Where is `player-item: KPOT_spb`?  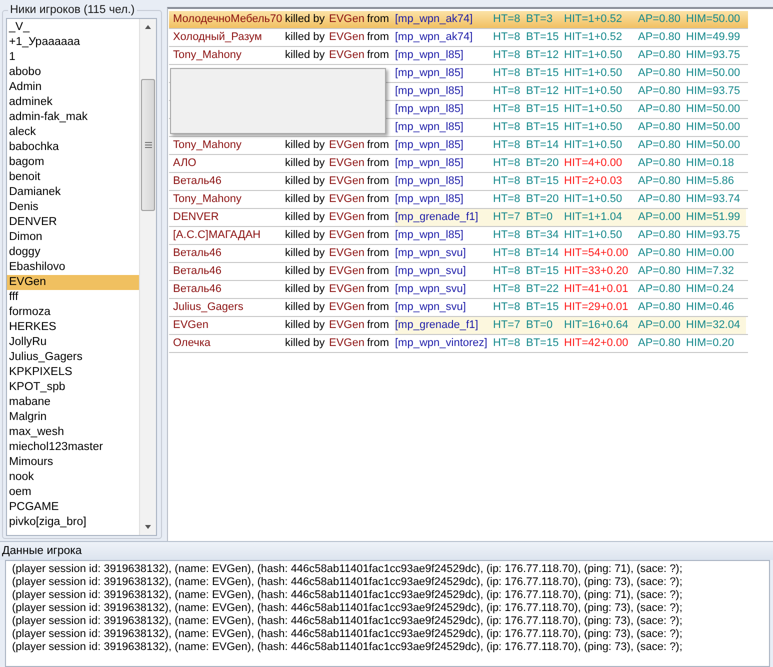
player-item: KPOT_spb is located at coordinates (73, 387).